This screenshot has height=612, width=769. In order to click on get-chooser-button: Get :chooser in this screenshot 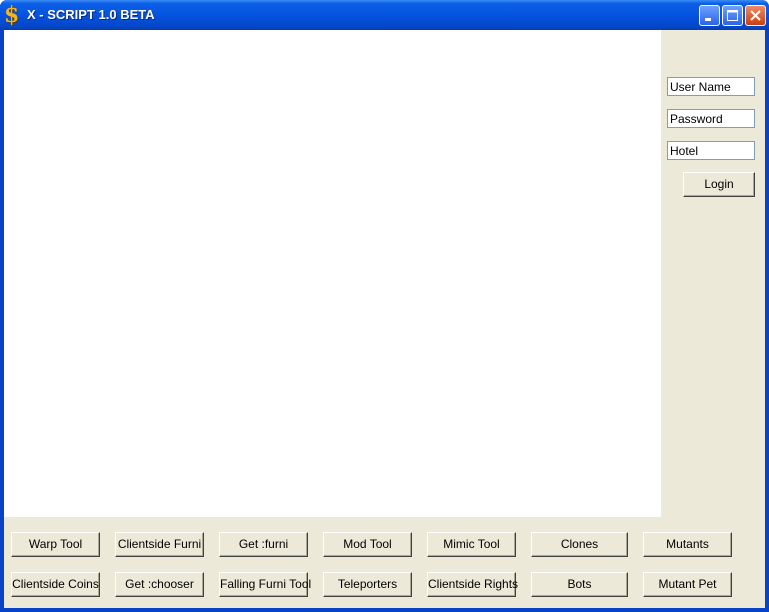, I will do `click(159, 584)`.